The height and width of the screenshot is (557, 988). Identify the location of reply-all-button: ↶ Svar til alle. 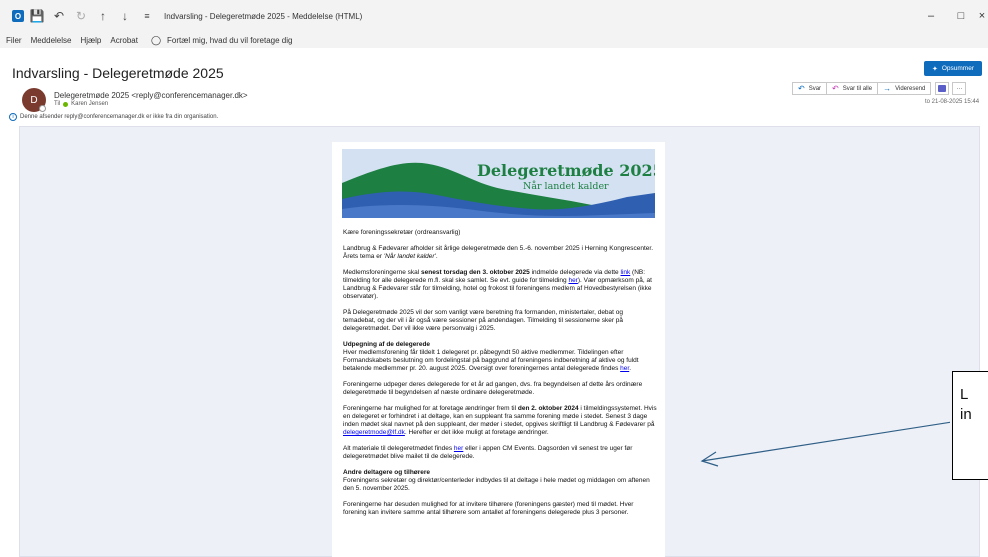
(852, 88).